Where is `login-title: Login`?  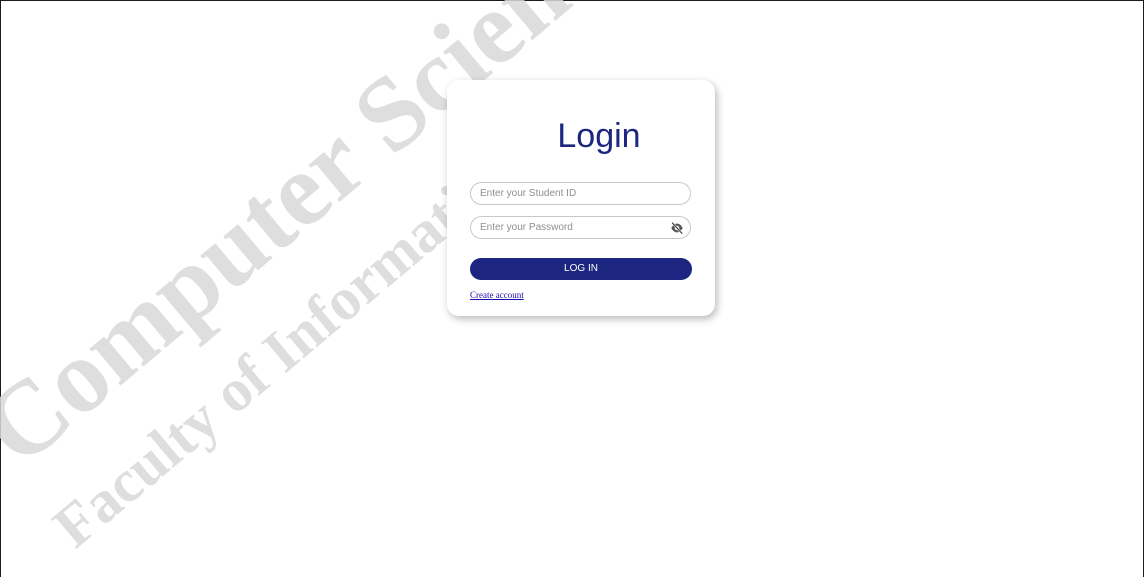 login-title: Login is located at coordinates (599, 136).